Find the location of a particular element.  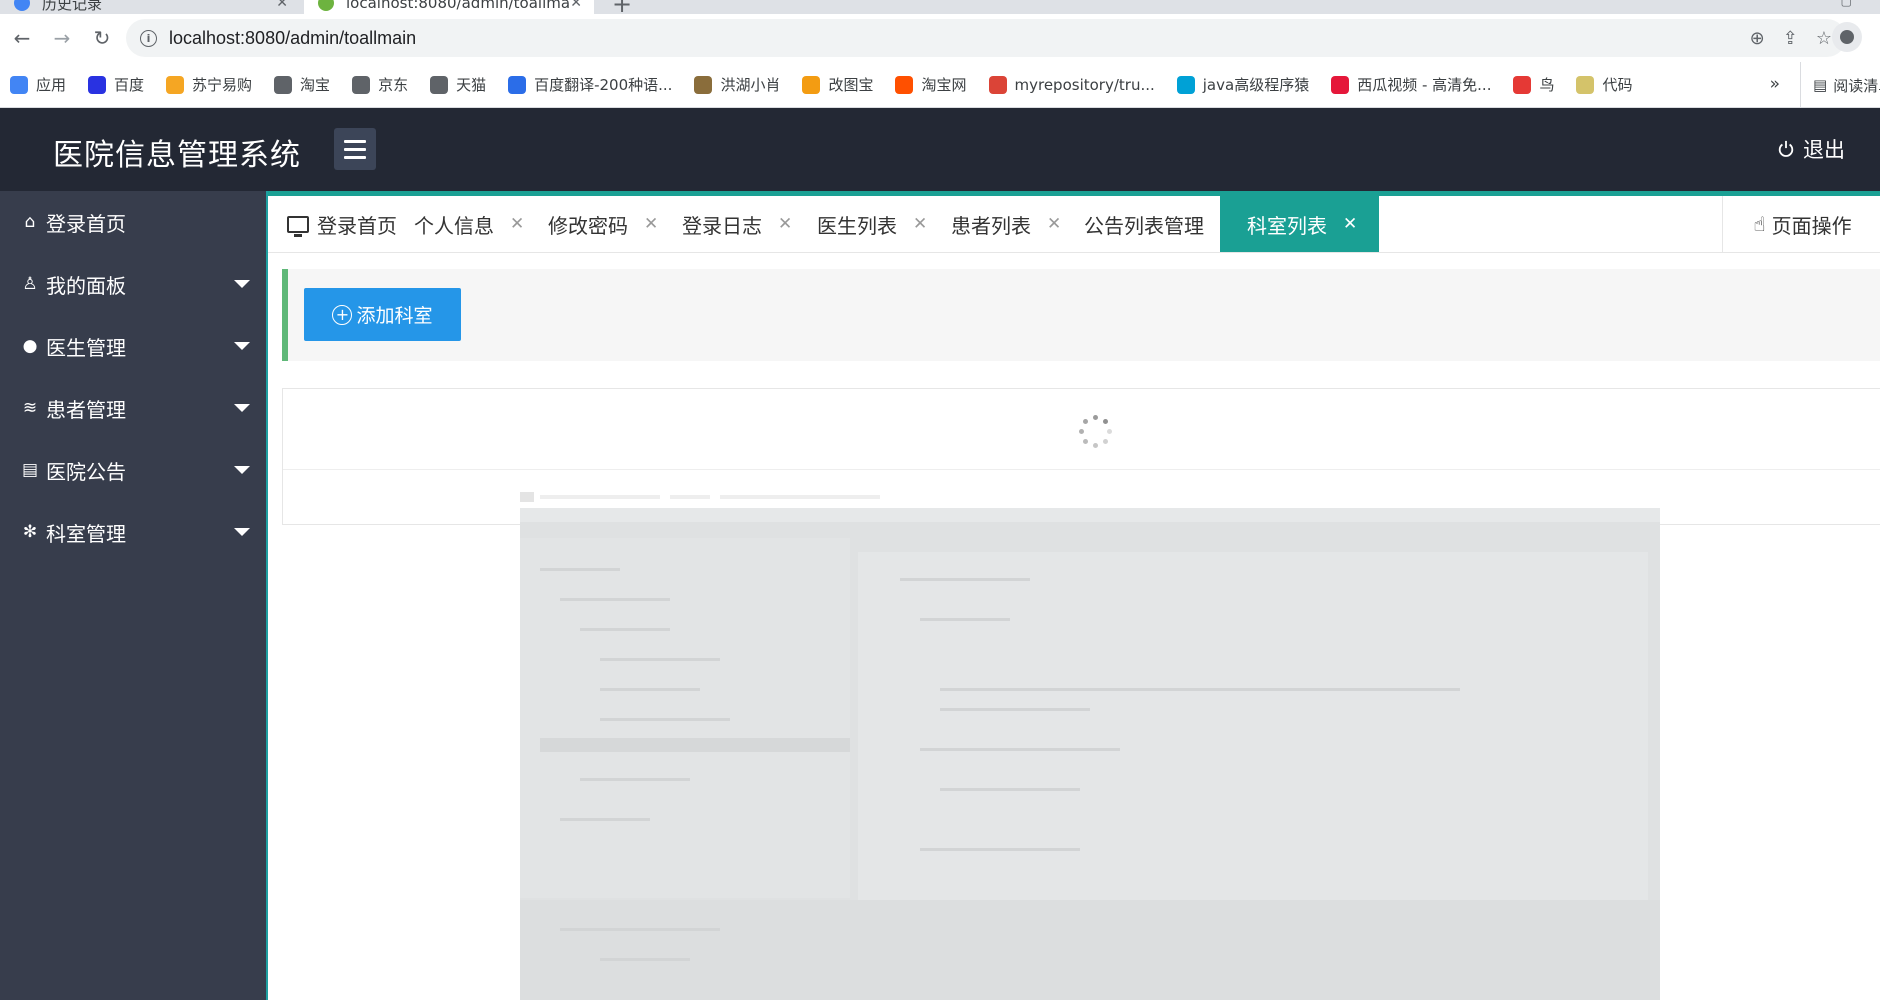

window-restore-icon: ▢ is located at coordinates (1846, 4).